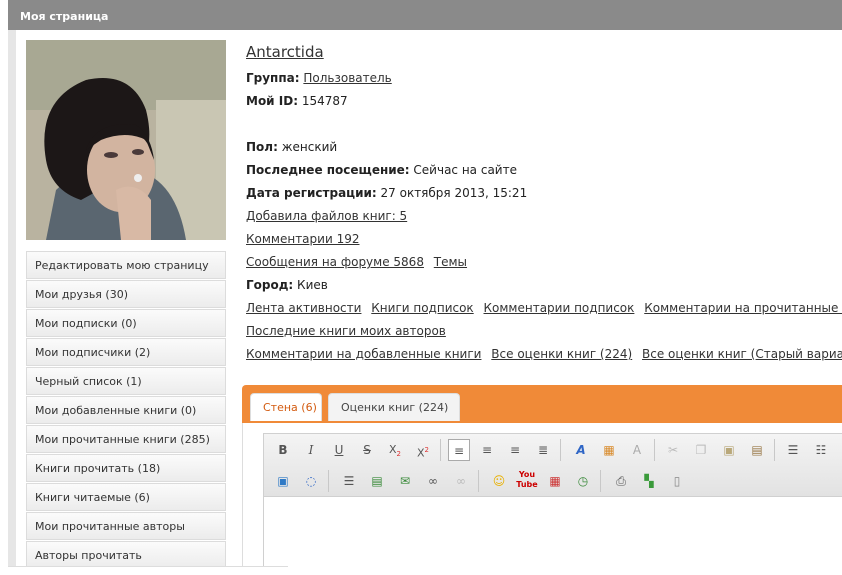 The width and height of the screenshot is (842, 575). I want to click on youtube-icon: You Tube, so click(527, 481).